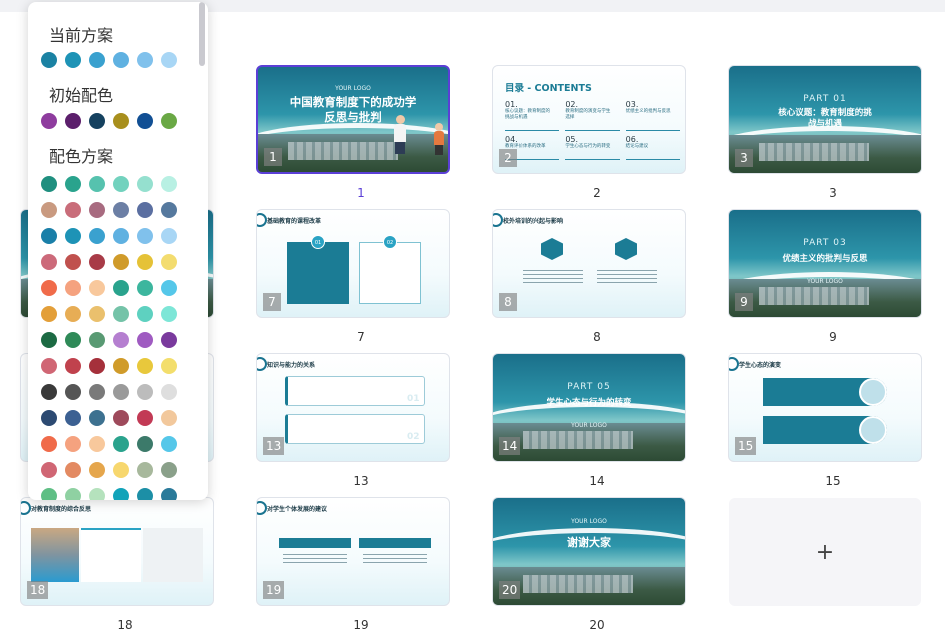 The width and height of the screenshot is (945, 638). What do you see at coordinates (202, 34) in the screenshot?
I see `palette-scrollbar` at bounding box center [202, 34].